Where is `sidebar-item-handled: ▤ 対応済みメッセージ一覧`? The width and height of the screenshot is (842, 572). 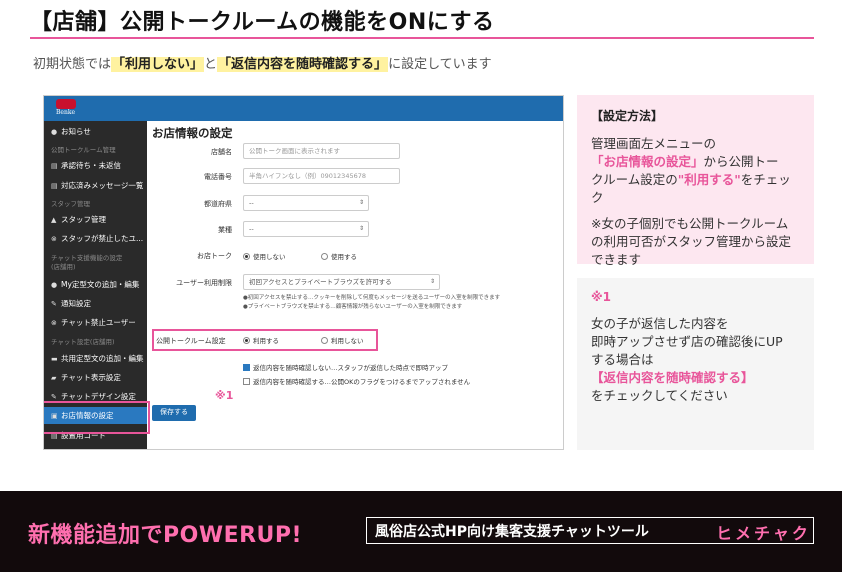
sidebar-item-handled: ▤ 対応済みメッセージ一覧 is located at coordinates (95, 185).